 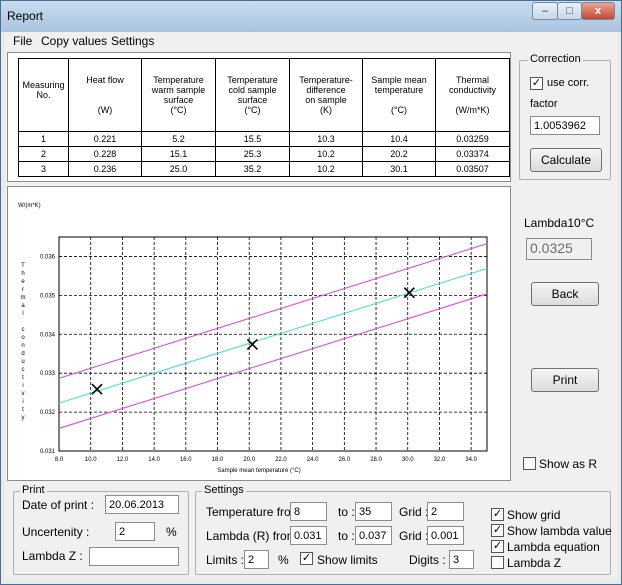 What do you see at coordinates (33, 490) in the screenshot?
I see `print-title: Print` at bounding box center [33, 490].